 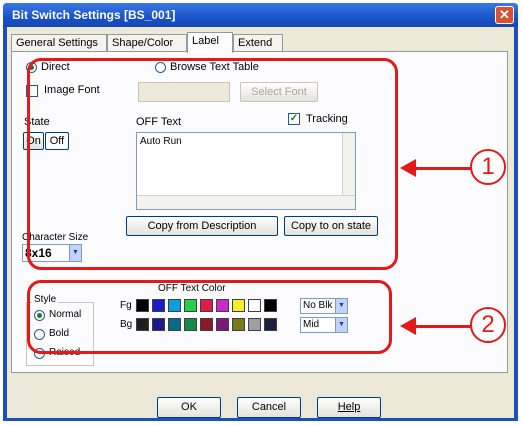 What do you see at coordinates (94, 15) in the screenshot?
I see `window-title: Bit Switch Settings [BS_001]` at bounding box center [94, 15].